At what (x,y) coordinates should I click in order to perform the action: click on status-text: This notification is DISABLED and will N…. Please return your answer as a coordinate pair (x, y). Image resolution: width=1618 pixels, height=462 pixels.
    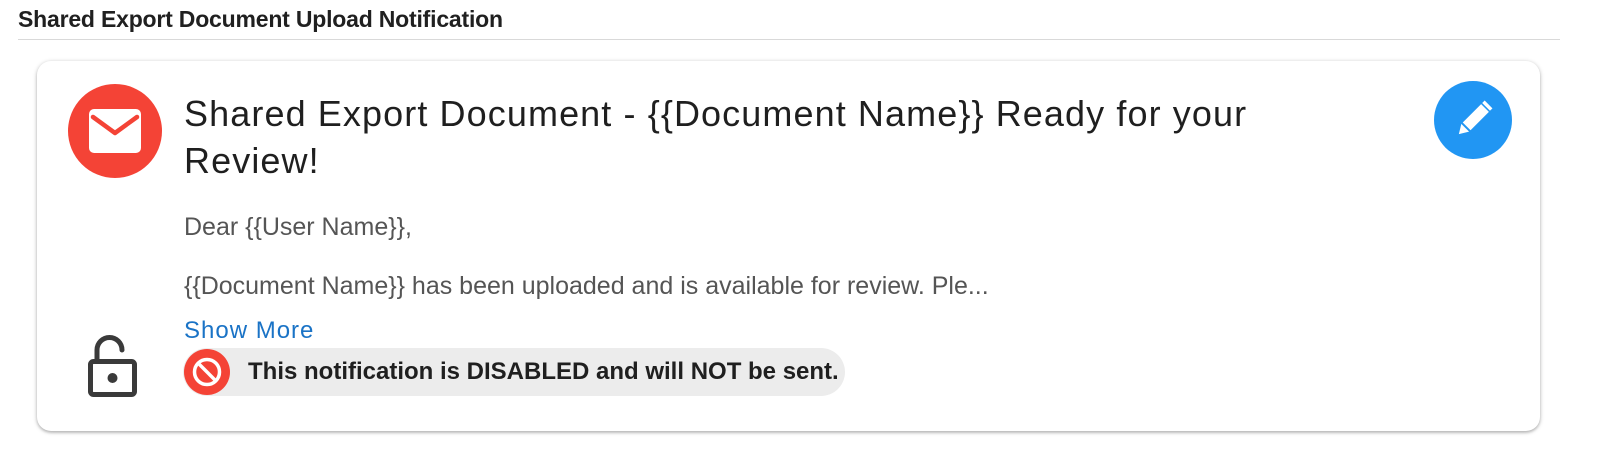
    Looking at the image, I should click on (543, 371).